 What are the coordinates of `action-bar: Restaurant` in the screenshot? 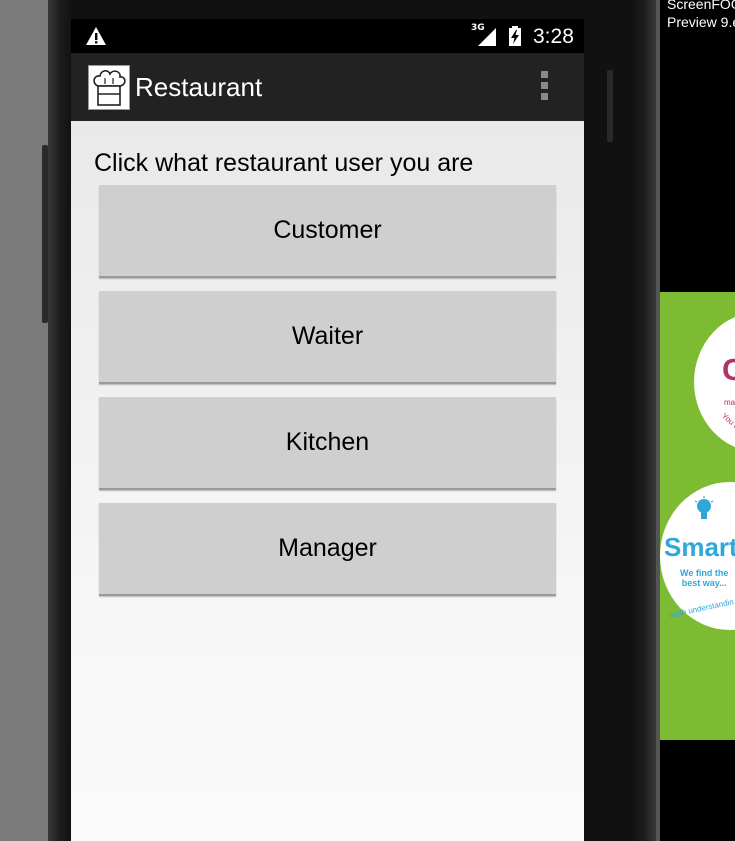 It's located at (327, 87).